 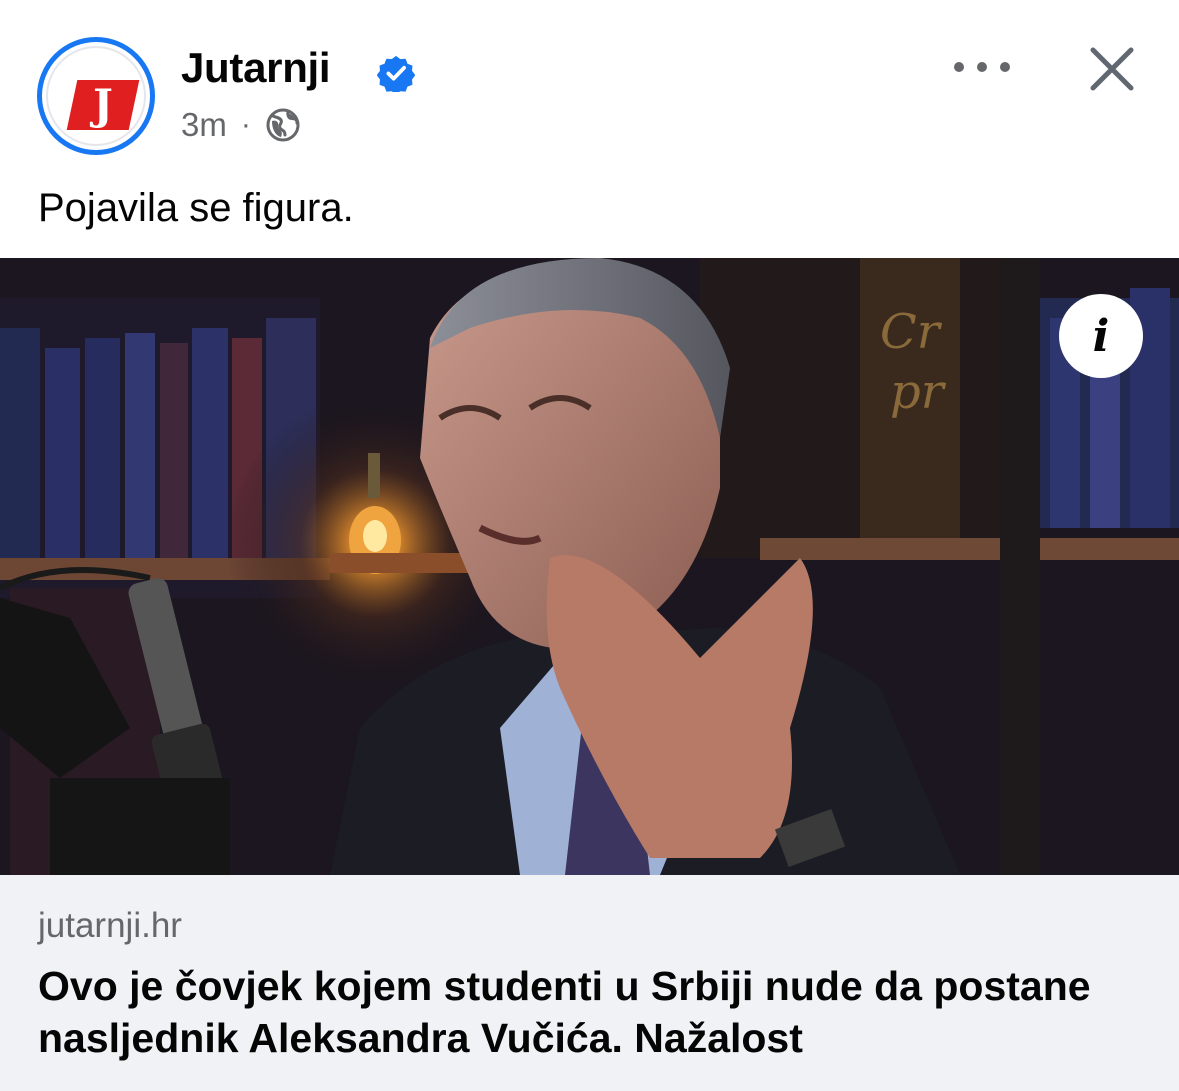 I want to click on logo-letter: J, so click(x=103, y=104).